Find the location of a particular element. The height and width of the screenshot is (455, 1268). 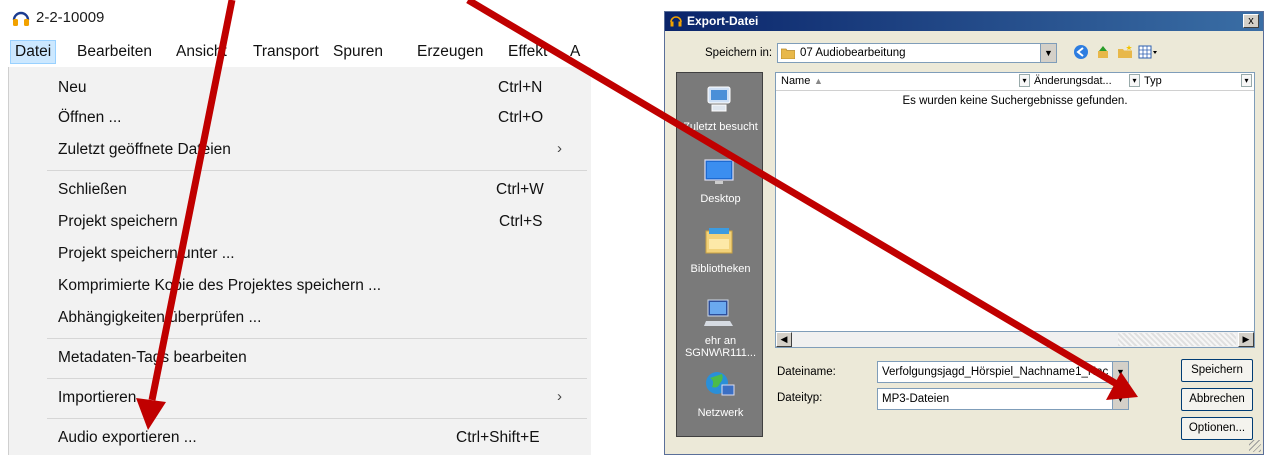

save-button: Speichern is located at coordinates (1217, 370).